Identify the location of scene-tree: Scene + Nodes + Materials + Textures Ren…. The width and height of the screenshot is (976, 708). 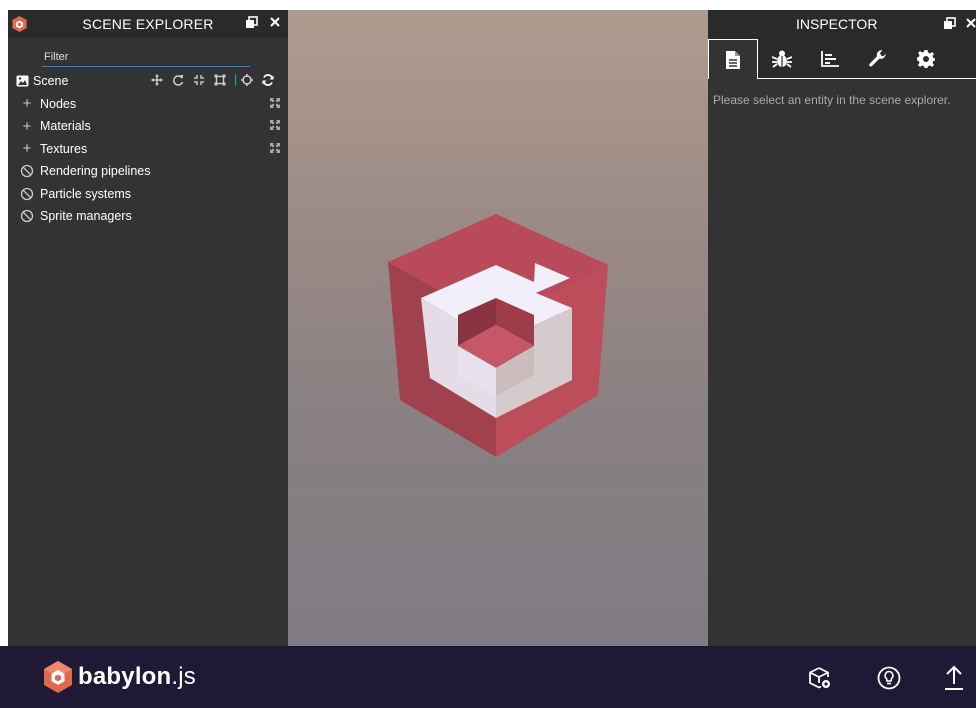
(148, 149).